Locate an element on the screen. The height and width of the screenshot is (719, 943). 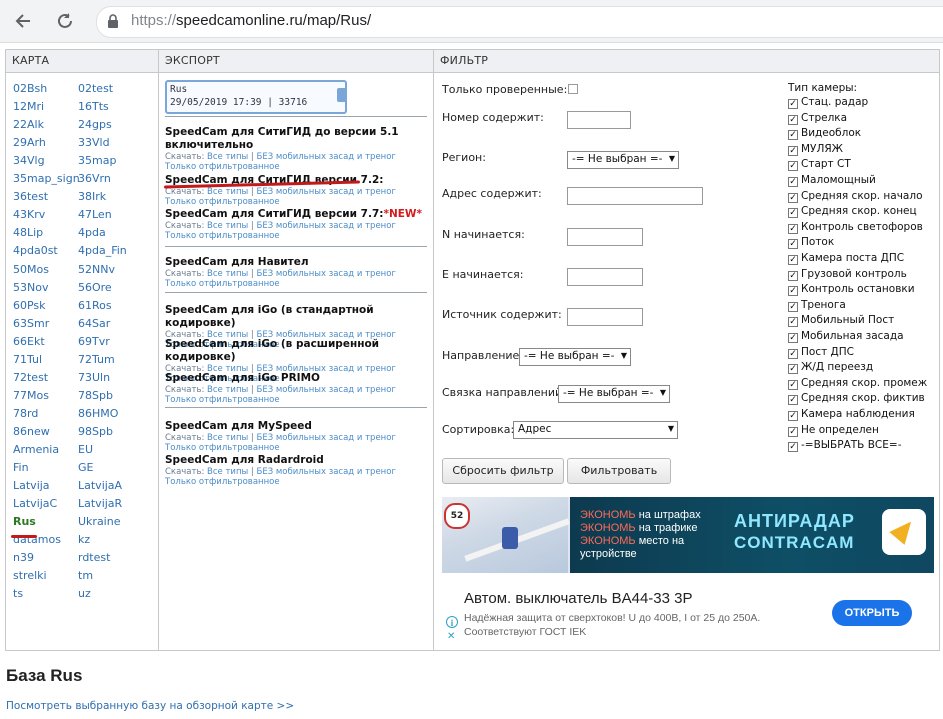
map-link: 61Ros is located at coordinates (95, 305).